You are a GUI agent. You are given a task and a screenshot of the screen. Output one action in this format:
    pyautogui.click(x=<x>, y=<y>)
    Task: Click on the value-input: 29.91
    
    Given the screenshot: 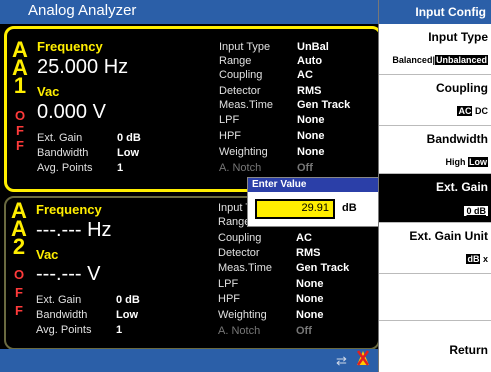 What is the action you would take?
    pyautogui.click(x=295, y=209)
    